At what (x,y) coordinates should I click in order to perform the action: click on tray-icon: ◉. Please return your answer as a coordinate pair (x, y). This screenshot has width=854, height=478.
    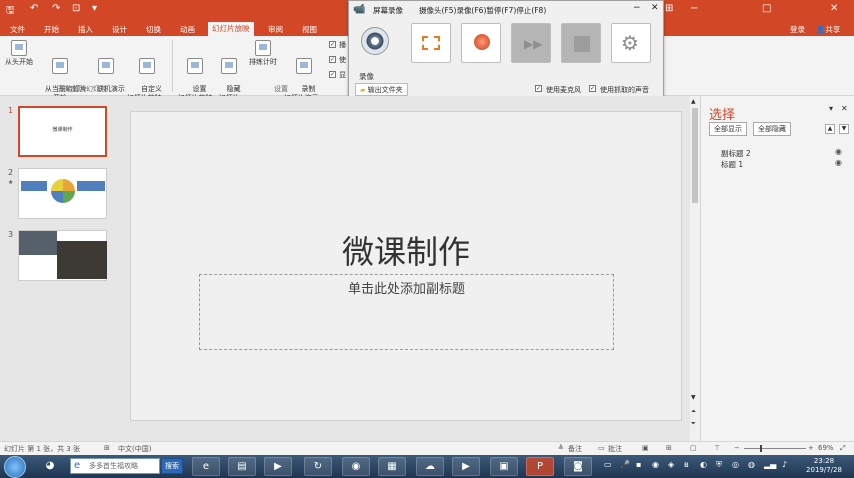
    Looking at the image, I should click on (655, 464).